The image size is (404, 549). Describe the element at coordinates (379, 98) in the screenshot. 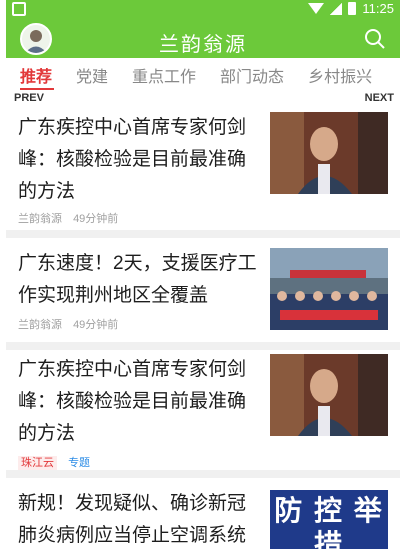

I see `next-button: NEXT` at that location.